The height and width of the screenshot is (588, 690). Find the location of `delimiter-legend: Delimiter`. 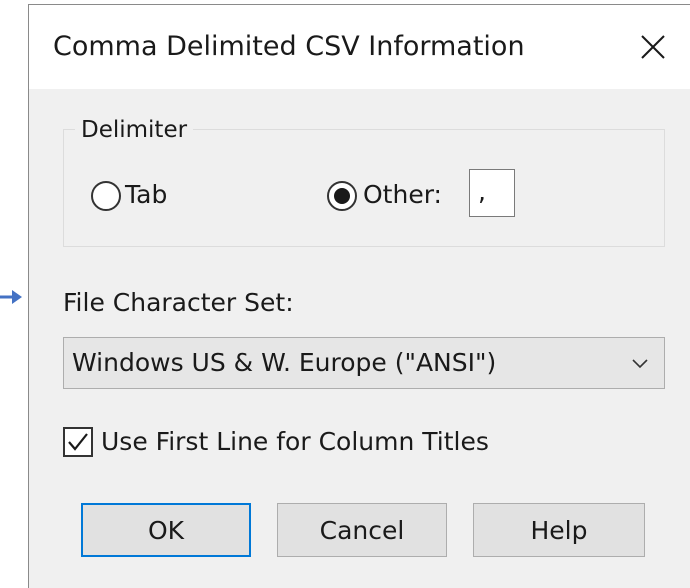

delimiter-legend: Delimiter is located at coordinates (134, 130).